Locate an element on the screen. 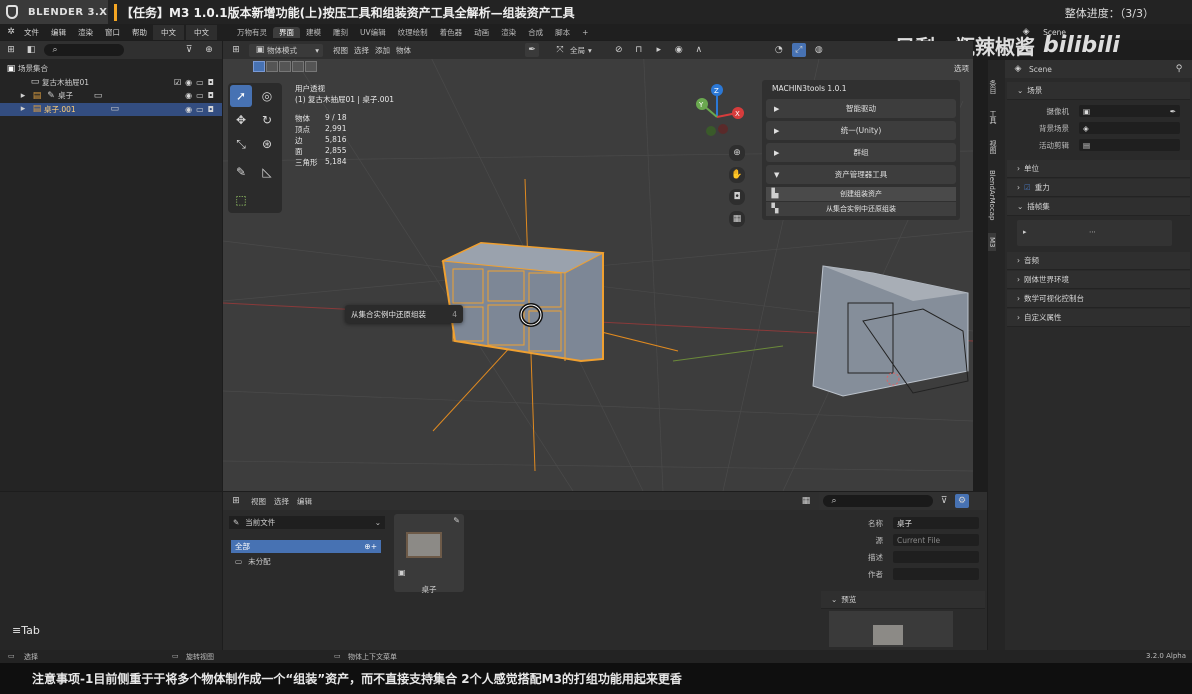 The height and width of the screenshot is (694, 1192). cabinet-selected is located at coordinates (555, 325).